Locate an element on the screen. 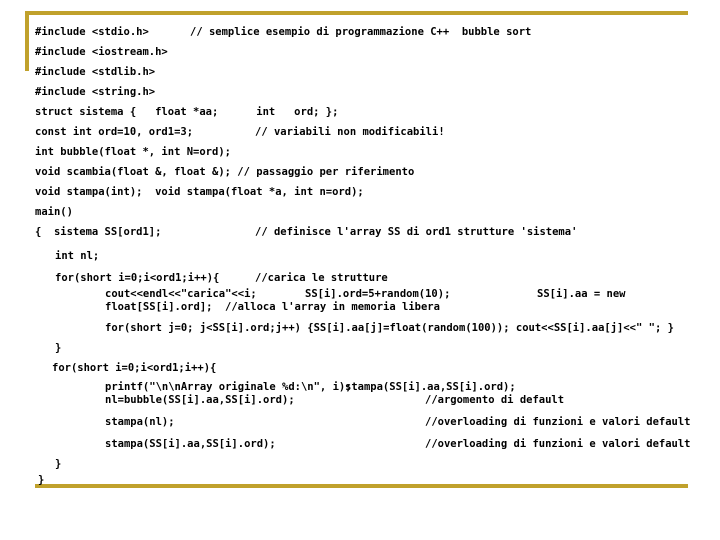 This screenshot has width=720, height=540. code-segment: //alloca l'array in memoria libera is located at coordinates (332, 307).